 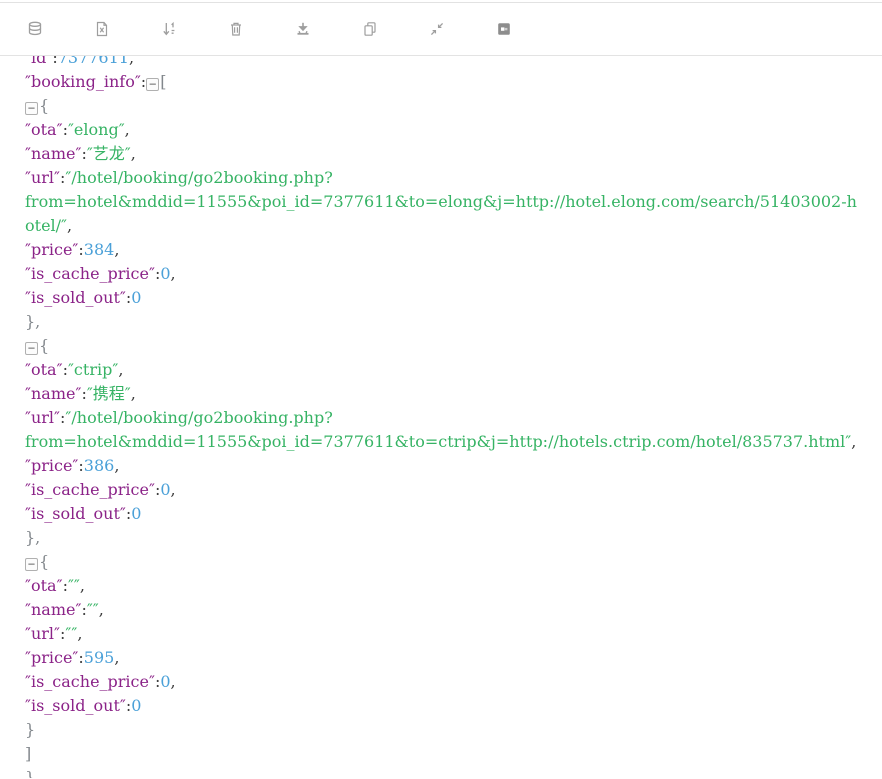 What do you see at coordinates (445, 370) in the screenshot?
I see `json-line: ″ota″:″ctrip″,` at bounding box center [445, 370].